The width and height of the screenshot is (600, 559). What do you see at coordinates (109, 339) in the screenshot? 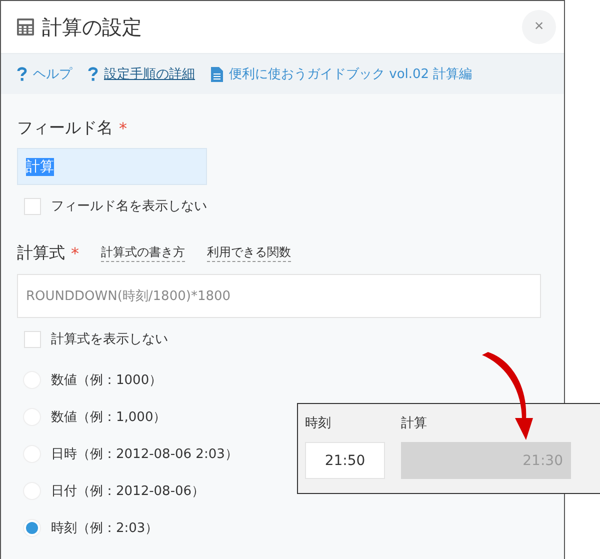
I see `checkbox-label: 計算式を表示しない` at bounding box center [109, 339].